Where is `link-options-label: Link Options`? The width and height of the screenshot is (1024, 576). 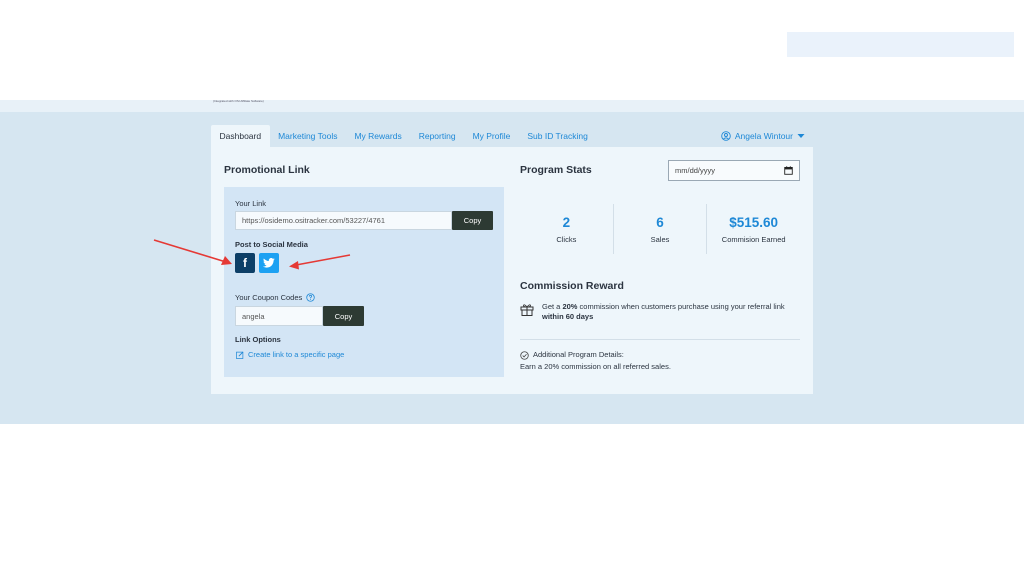 link-options-label: Link Options is located at coordinates (258, 339).